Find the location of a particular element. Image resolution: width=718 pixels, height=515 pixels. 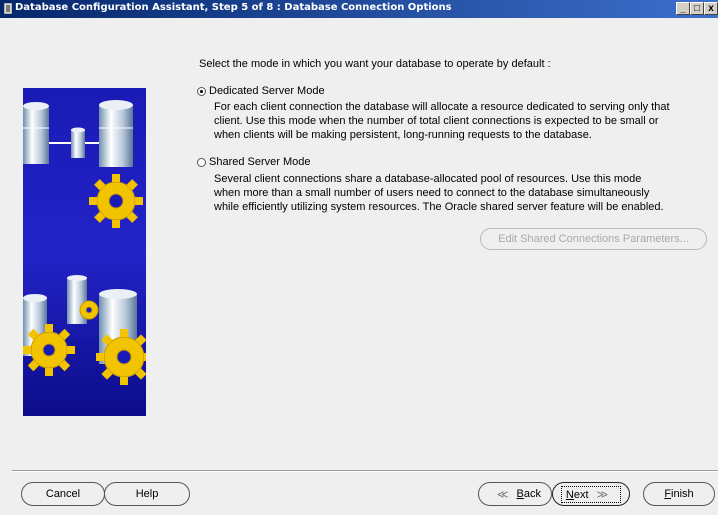

finish-label: Finish is located at coordinates (679, 494).